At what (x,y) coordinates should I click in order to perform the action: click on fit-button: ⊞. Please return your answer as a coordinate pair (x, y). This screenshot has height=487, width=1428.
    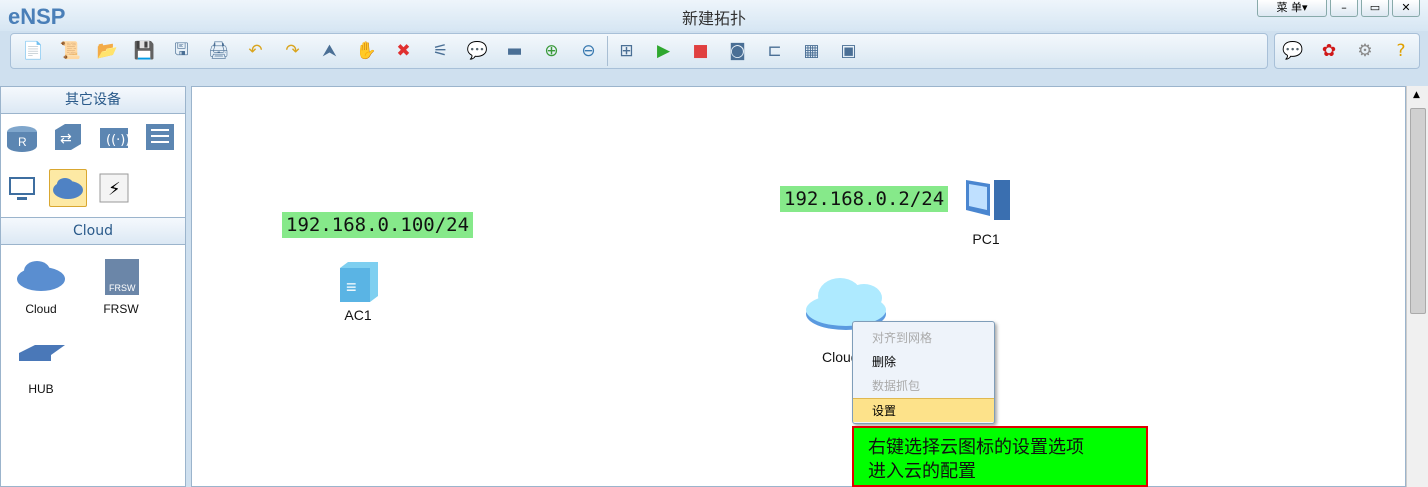
    Looking at the image, I should click on (626, 51).